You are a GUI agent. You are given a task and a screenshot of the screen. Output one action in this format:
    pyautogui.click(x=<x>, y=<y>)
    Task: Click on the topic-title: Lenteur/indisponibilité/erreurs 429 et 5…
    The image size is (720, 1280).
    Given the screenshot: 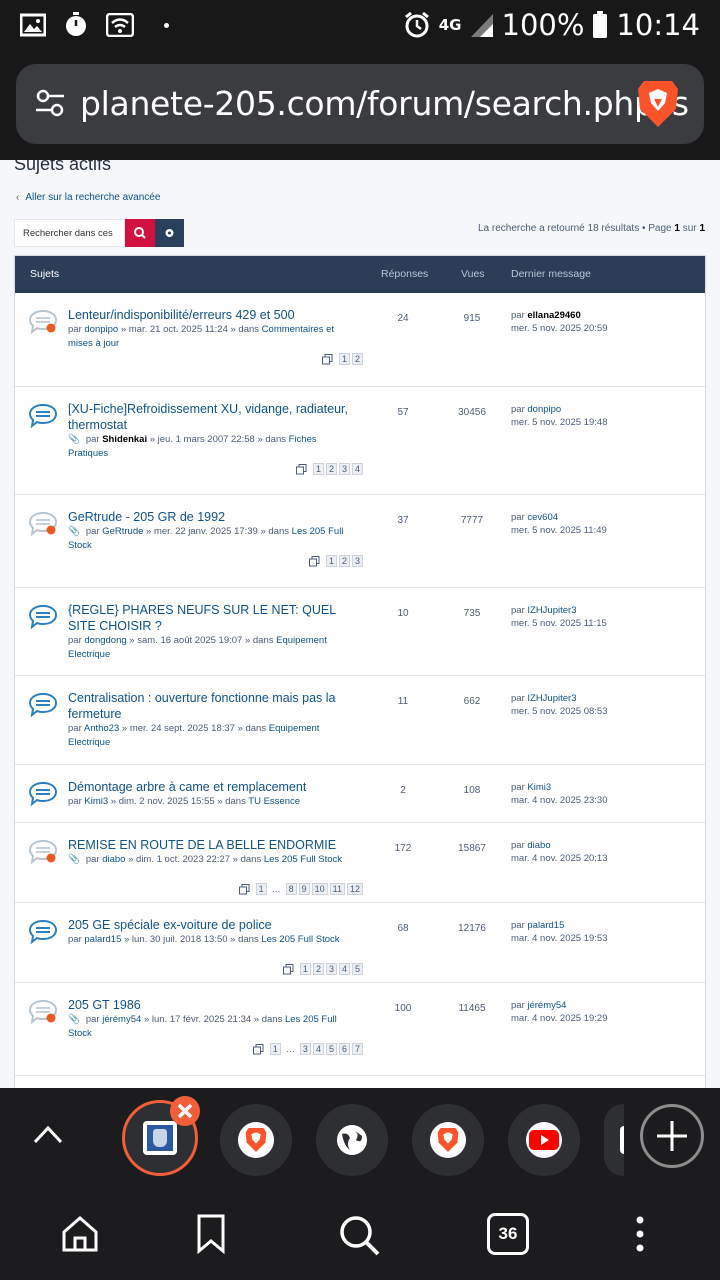 What is the action you would take?
    pyautogui.click(x=209, y=315)
    